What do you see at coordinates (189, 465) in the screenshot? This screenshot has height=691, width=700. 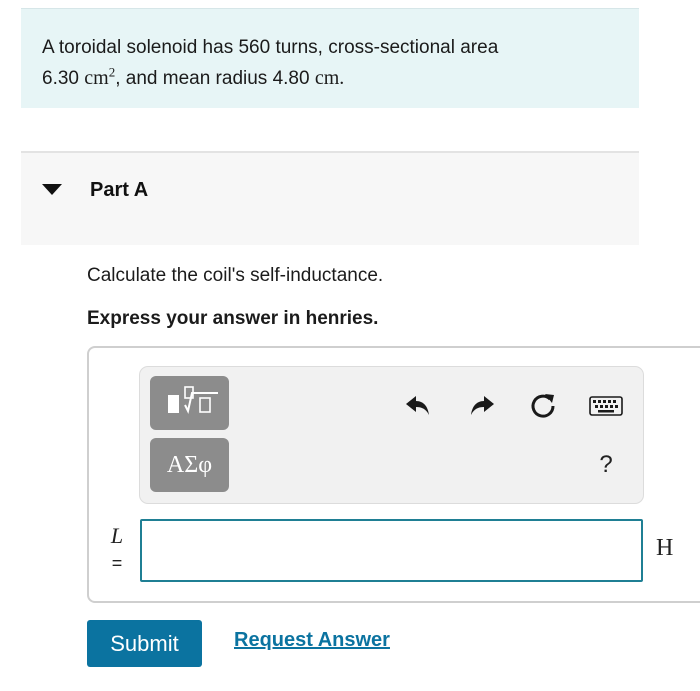 I see `greek-symbols-button: ΑΣφ` at bounding box center [189, 465].